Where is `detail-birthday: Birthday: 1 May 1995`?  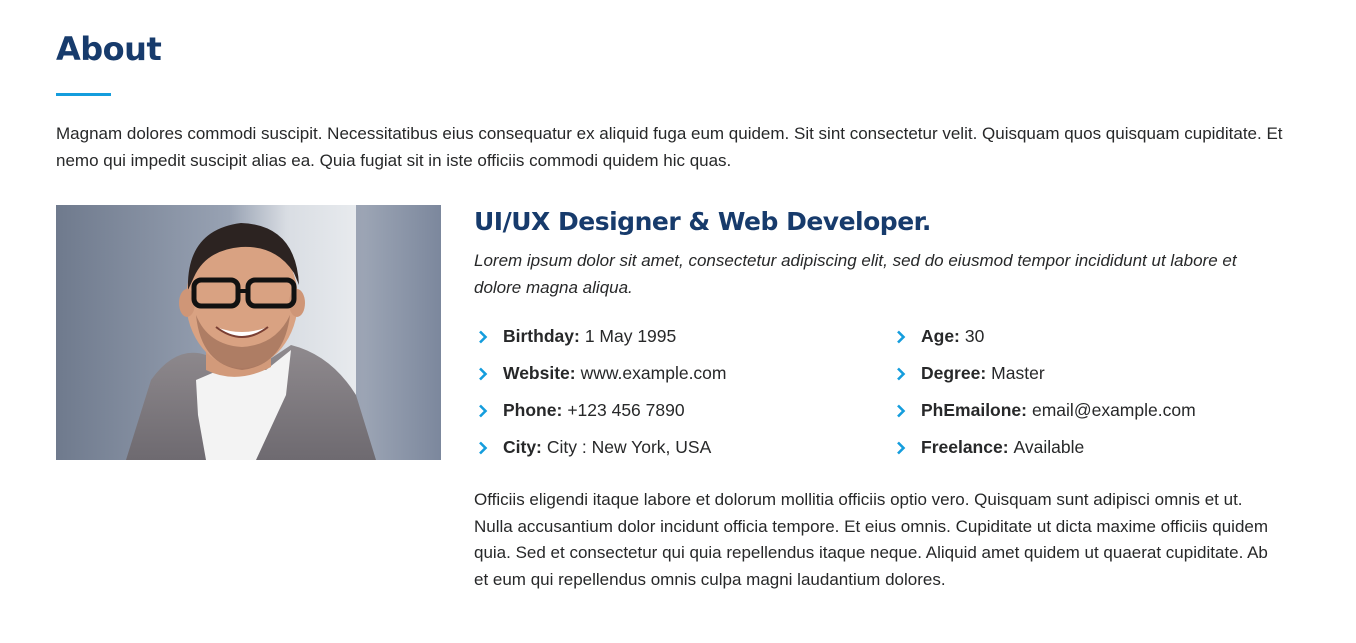
detail-birthday: Birthday: 1 May 1995 is located at coordinates (602, 336).